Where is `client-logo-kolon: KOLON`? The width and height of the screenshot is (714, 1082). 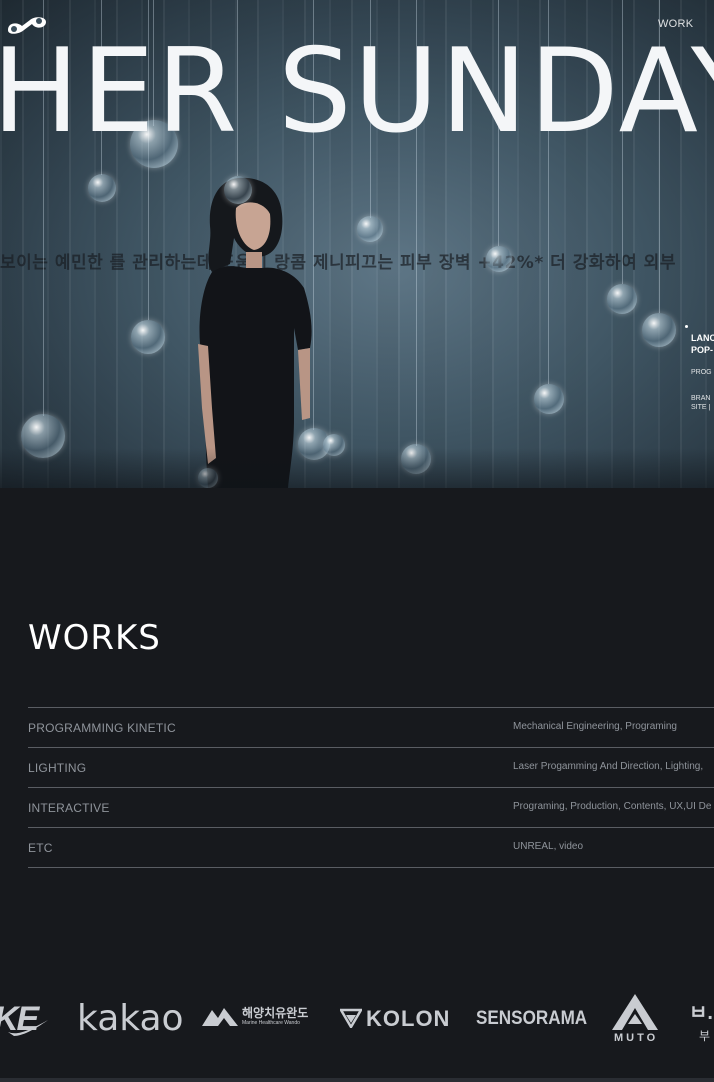
client-logo-kolon: KOLON is located at coordinates (394, 1019).